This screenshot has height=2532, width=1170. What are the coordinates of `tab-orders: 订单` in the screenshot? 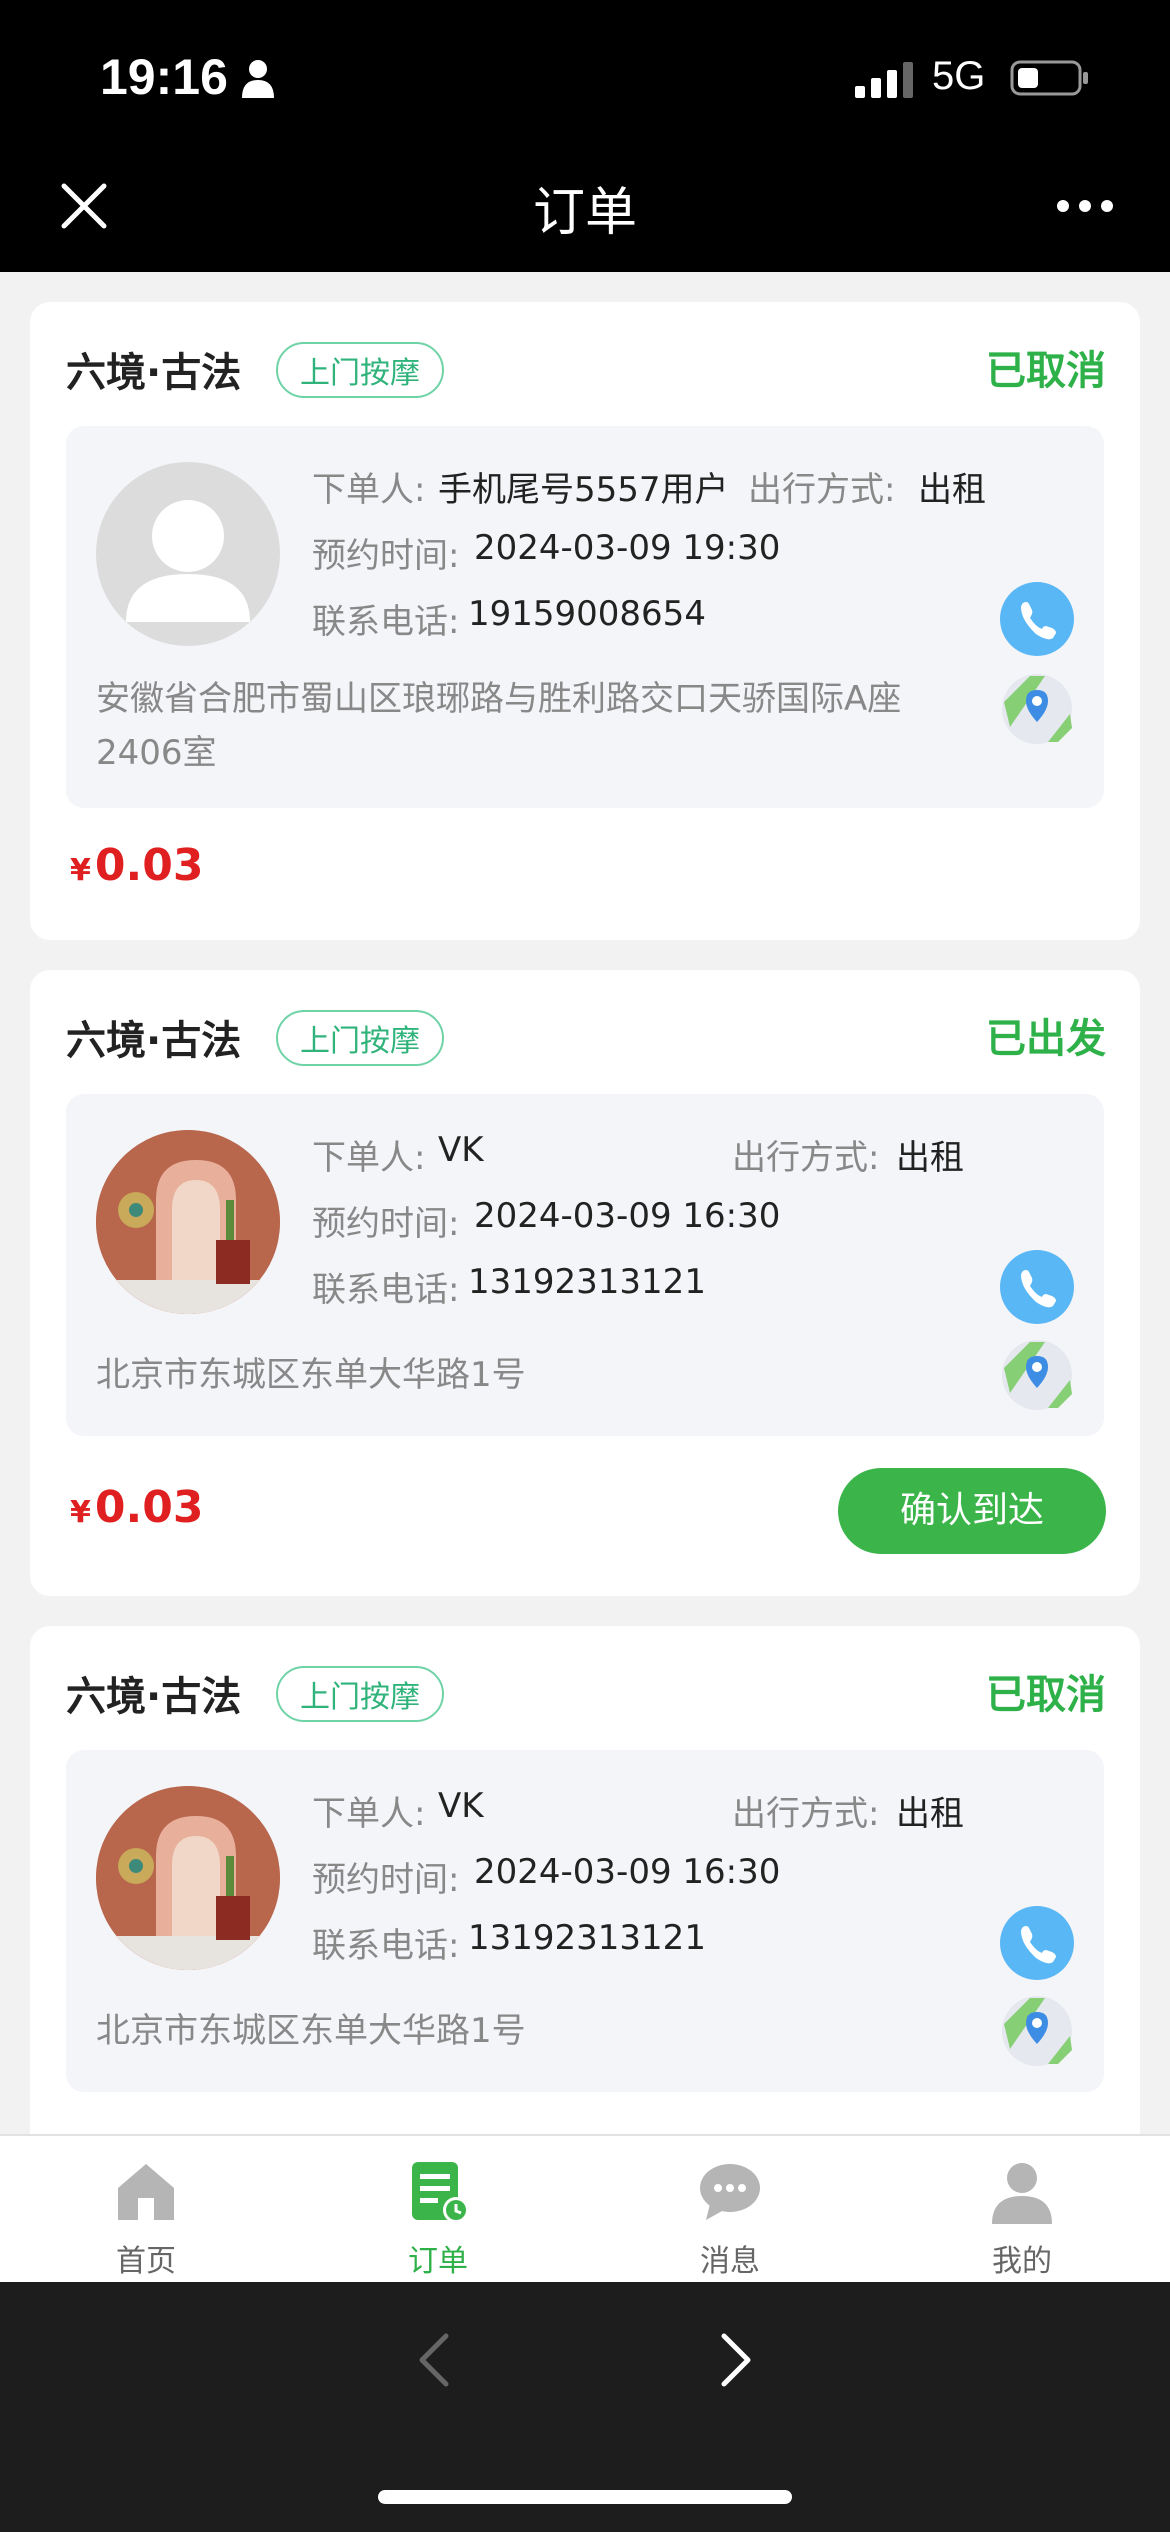 It's located at (438, 2210).